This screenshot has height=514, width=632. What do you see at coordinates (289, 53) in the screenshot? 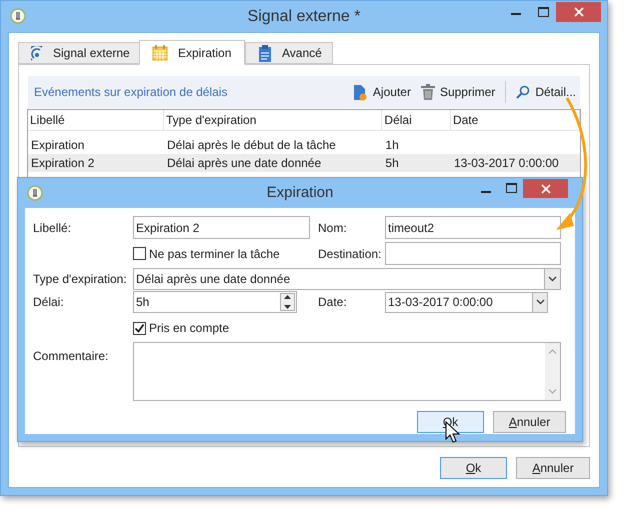
I see `tab: Avancé` at bounding box center [289, 53].